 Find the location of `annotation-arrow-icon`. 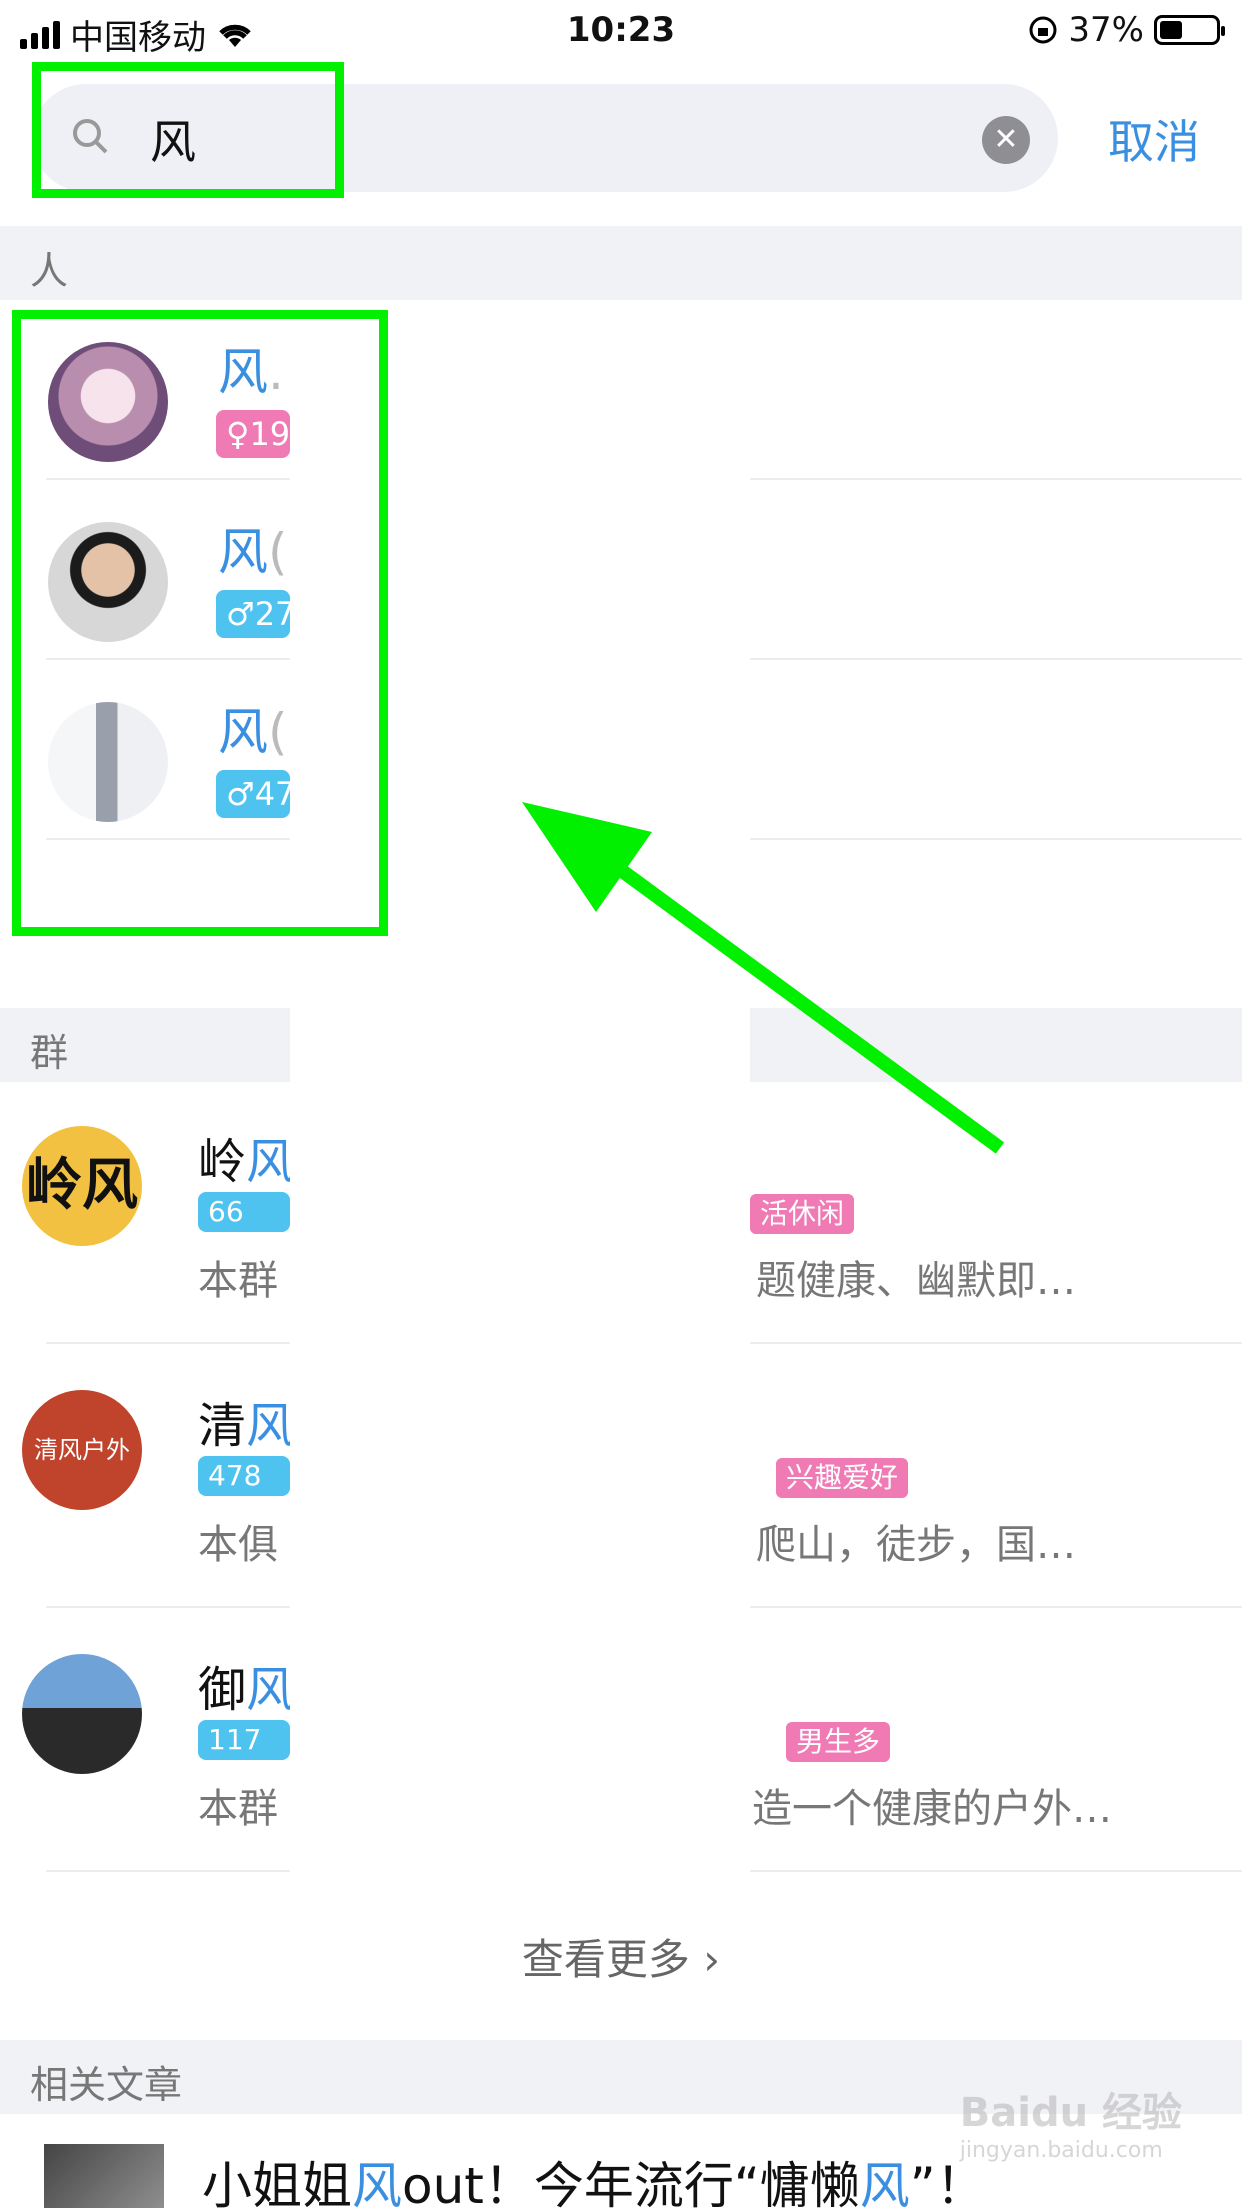

annotation-arrow-icon is located at coordinates (763, 978).